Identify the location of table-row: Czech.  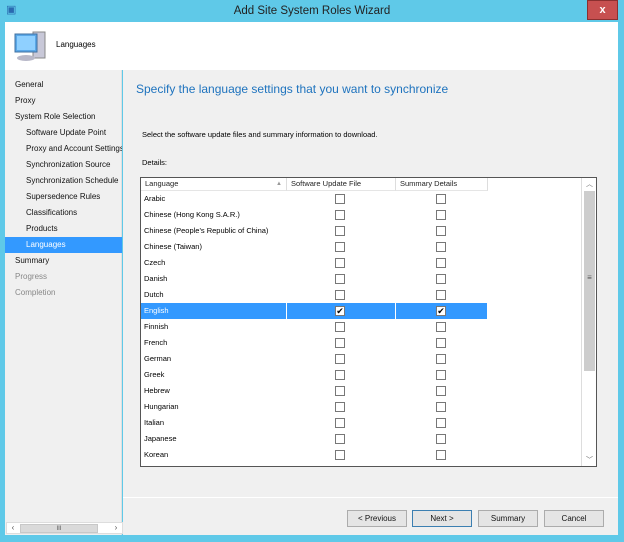
(314, 263).